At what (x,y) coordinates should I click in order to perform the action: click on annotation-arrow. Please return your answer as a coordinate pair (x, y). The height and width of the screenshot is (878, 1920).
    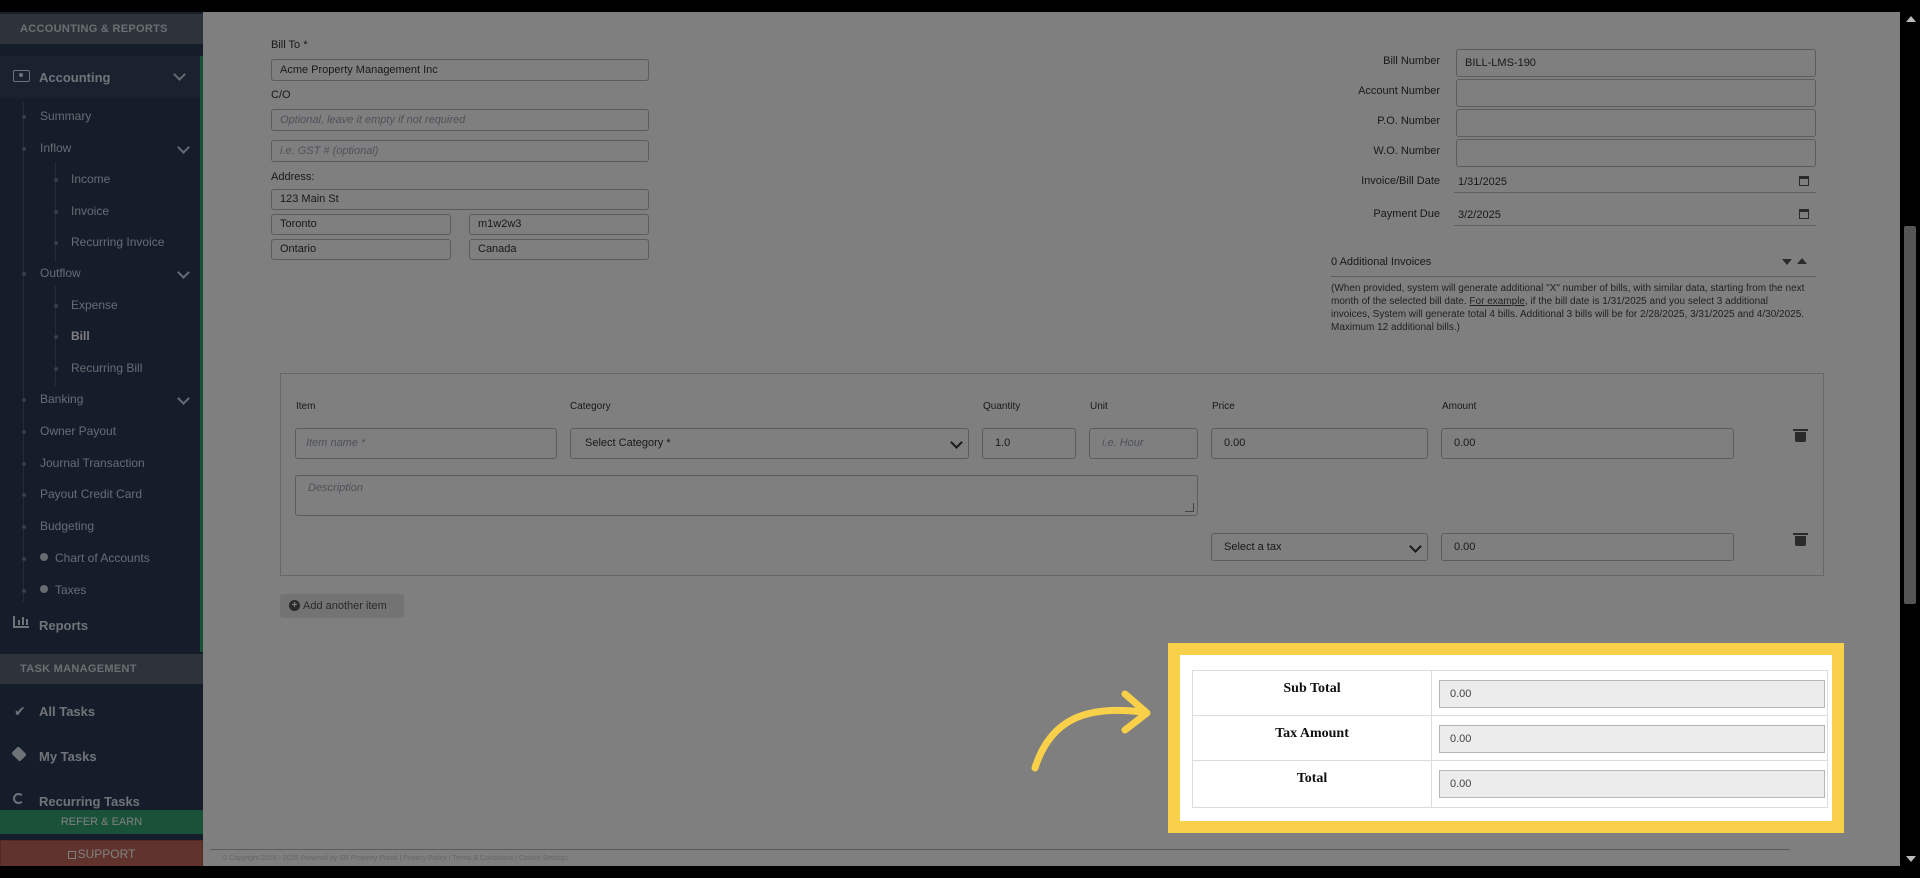
    Looking at the image, I should click on (1091, 731).